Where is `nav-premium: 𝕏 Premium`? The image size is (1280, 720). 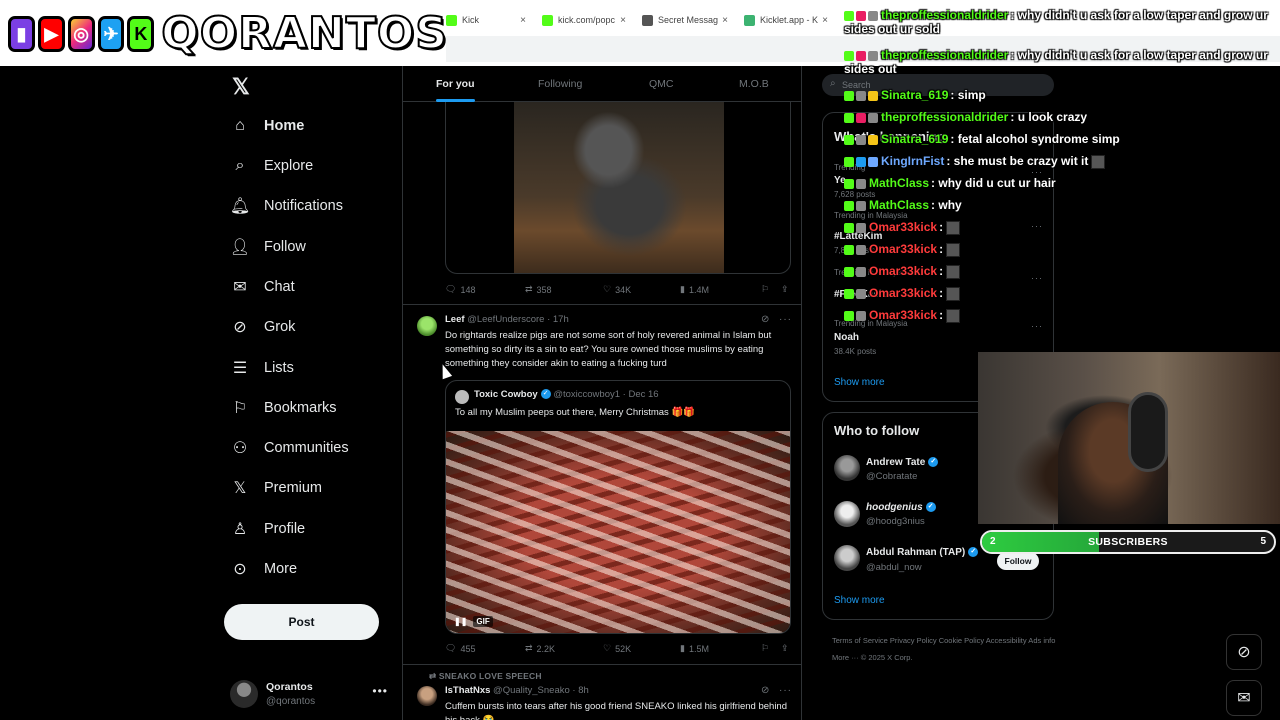 nav-premium: 𝕏 Premium is located at coordinates (276, 488).